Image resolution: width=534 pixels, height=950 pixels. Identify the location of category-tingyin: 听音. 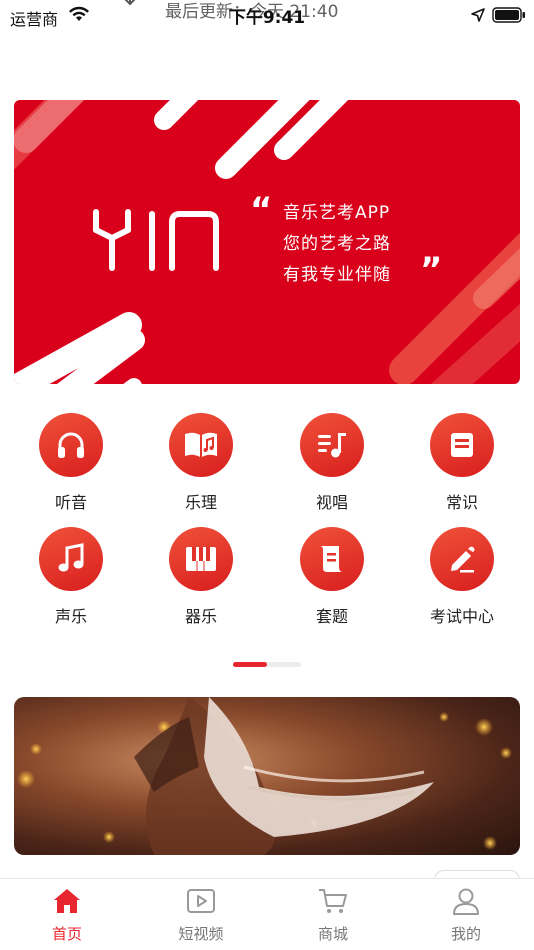
(71, 463).